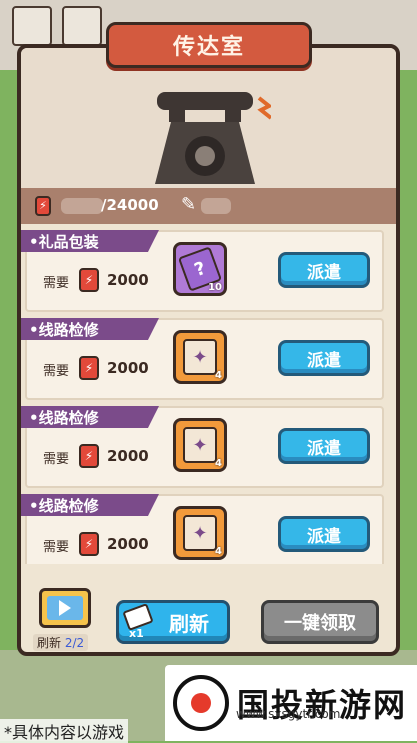 The image size is (417, 743). Describe the element at coordinates (213, 138) in the screenshot. I see `telephone-icon` at that location.